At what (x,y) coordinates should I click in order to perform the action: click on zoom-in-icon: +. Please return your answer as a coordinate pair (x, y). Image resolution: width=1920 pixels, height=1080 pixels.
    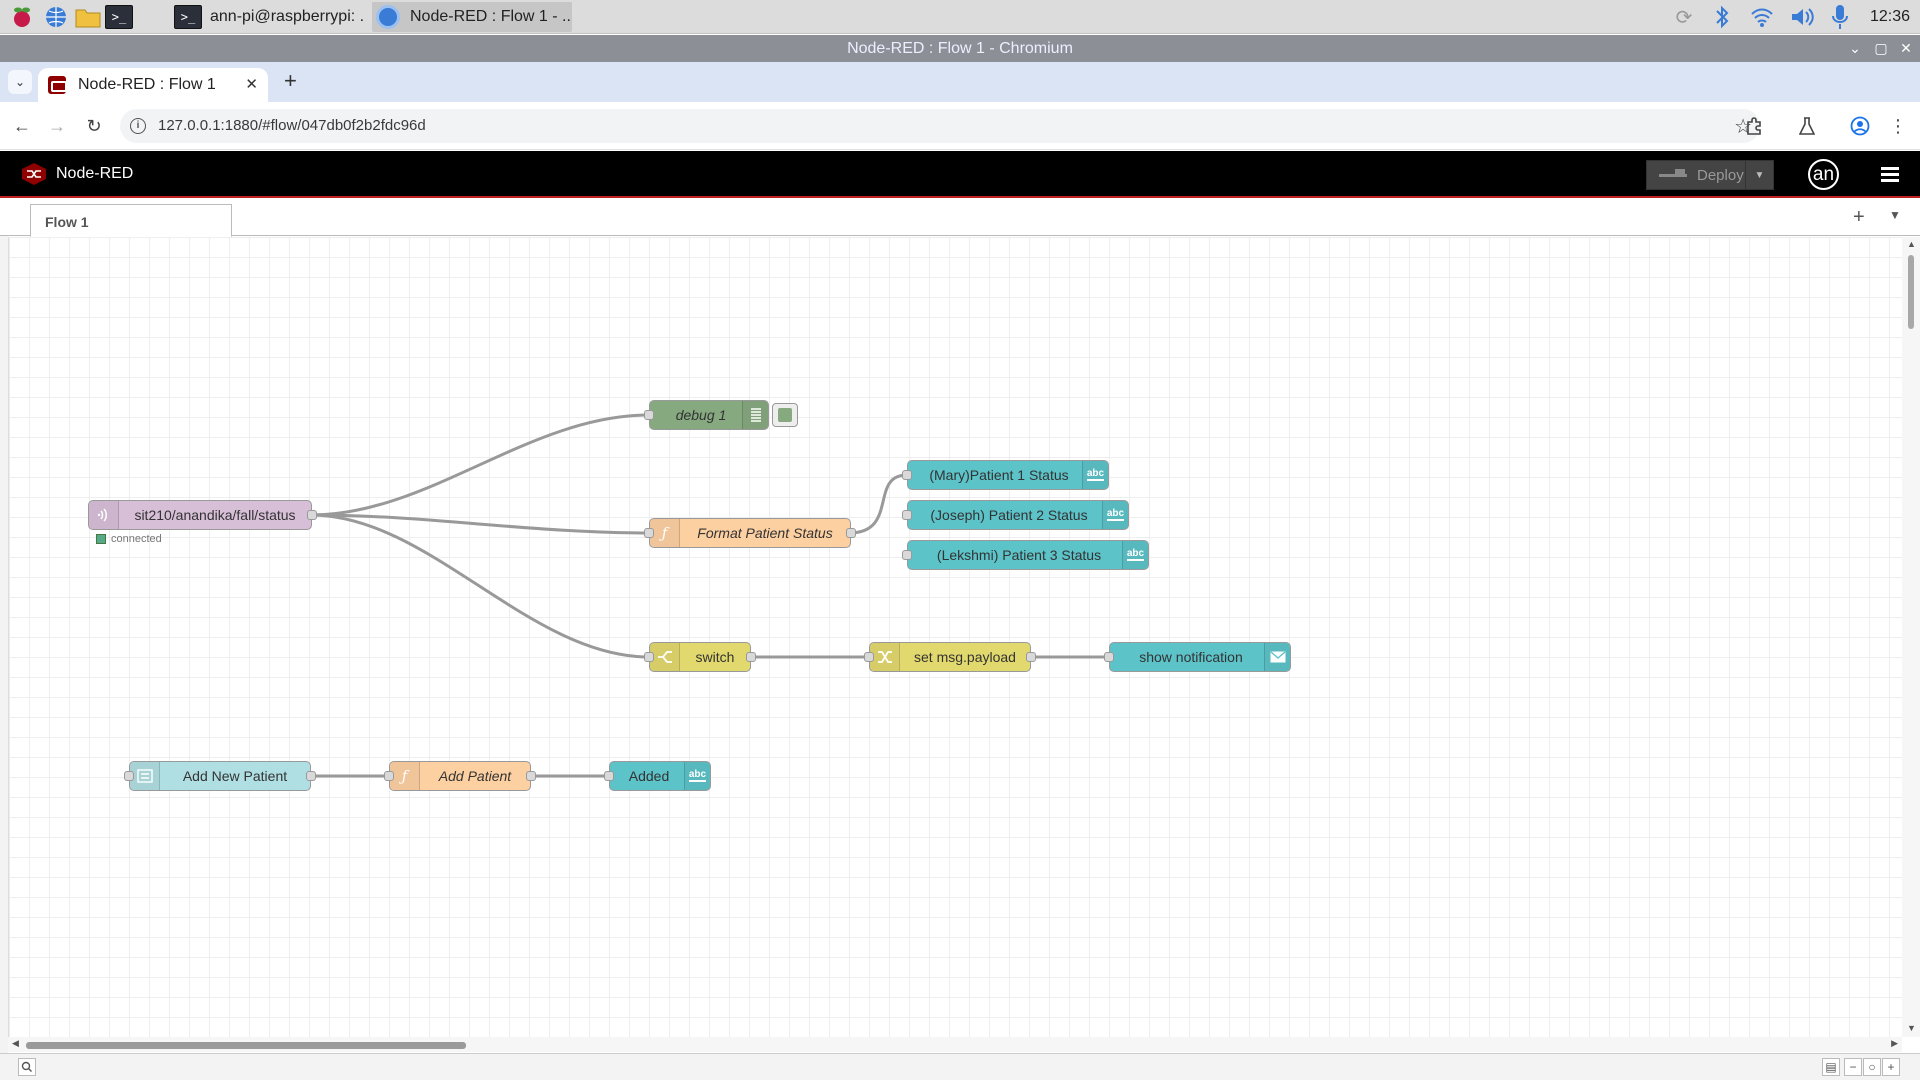
    Looking at the image, I should click on (1891, 1067).